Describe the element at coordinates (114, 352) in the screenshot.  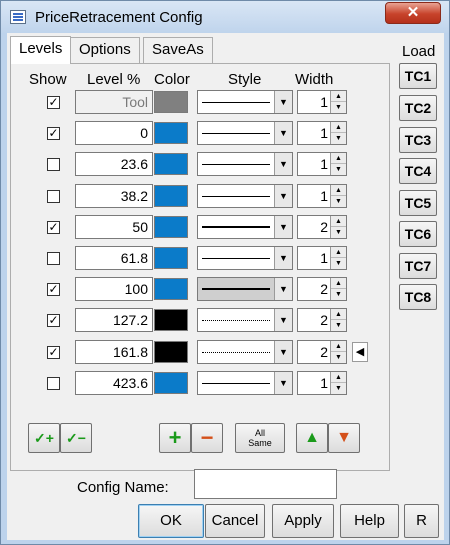
I see `level-input: 161.8` at that location.